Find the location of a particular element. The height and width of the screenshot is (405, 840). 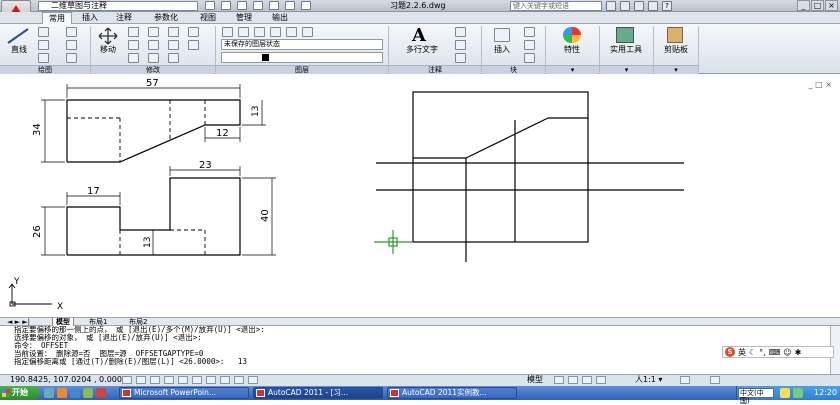

pan-icon is located at coordinates (587, 380).